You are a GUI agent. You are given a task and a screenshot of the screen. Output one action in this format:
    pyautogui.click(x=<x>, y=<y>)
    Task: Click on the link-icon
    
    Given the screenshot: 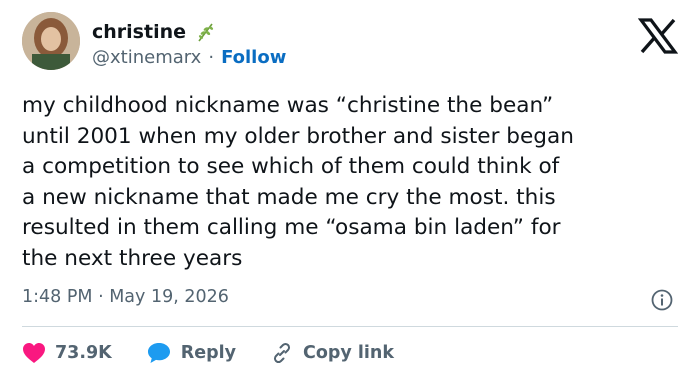 What is the action you would take?
    pyautogui.click(x=282, y=353)
    